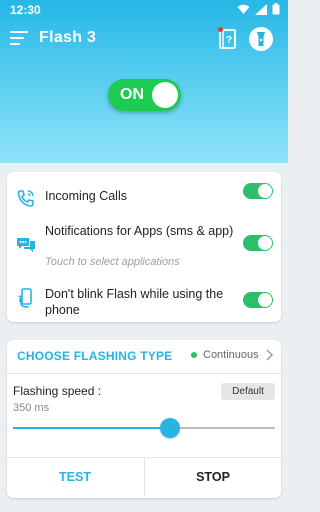  Describe the element at coordinates (269, 355) in the screenshot. I see `chevron-right-icon` at that location.